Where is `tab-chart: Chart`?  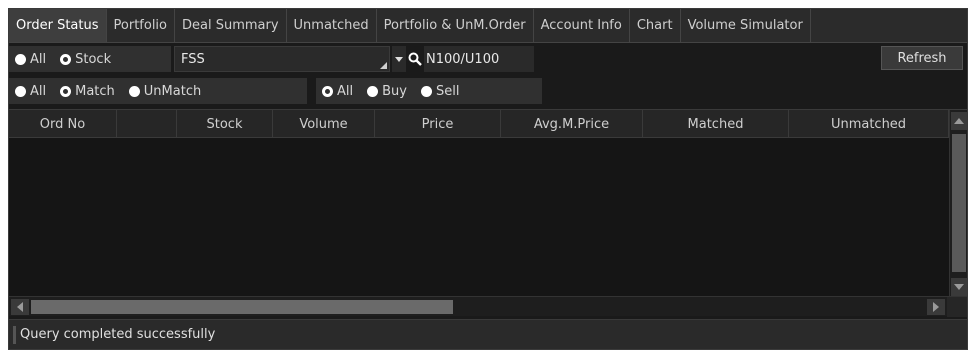
tab-chart: Chart is located at coordinates (655, 25).